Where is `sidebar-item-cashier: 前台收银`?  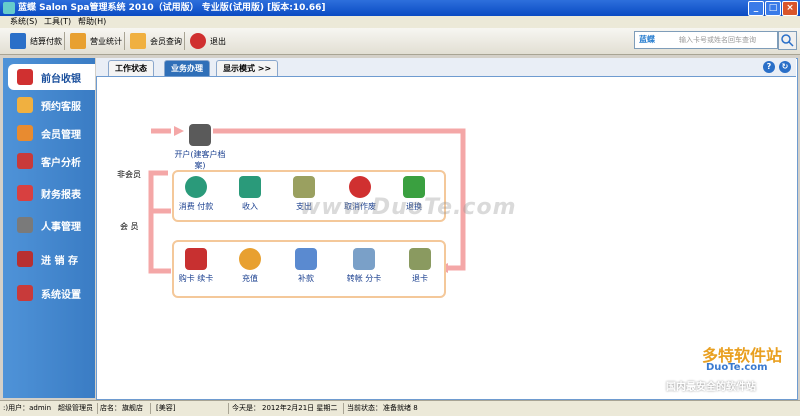 sidebar-item-cashier: 前台收银 is located at coordinates (51, 77).